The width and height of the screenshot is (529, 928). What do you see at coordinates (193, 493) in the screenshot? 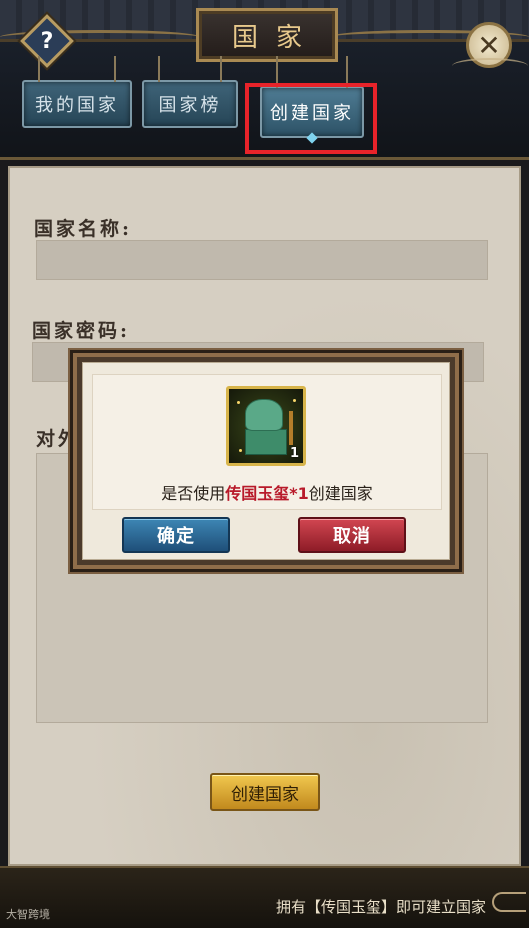
I see `prompt-prefix: 是否使用` at bounding box center [193, 493].